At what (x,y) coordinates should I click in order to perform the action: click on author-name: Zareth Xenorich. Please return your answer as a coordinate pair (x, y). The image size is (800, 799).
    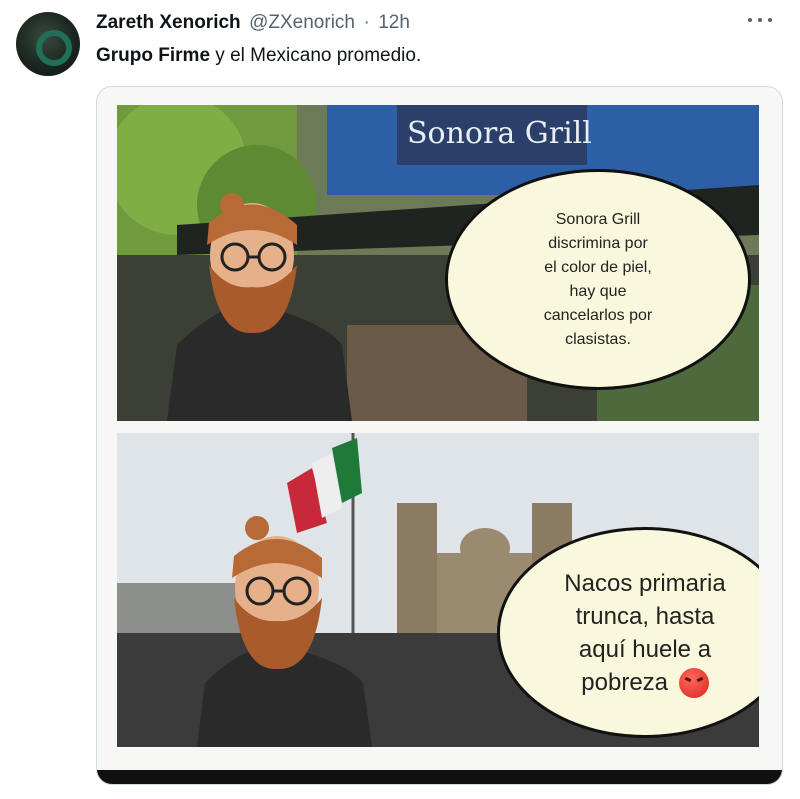
    Looking at the image, I should click on (168, 22).